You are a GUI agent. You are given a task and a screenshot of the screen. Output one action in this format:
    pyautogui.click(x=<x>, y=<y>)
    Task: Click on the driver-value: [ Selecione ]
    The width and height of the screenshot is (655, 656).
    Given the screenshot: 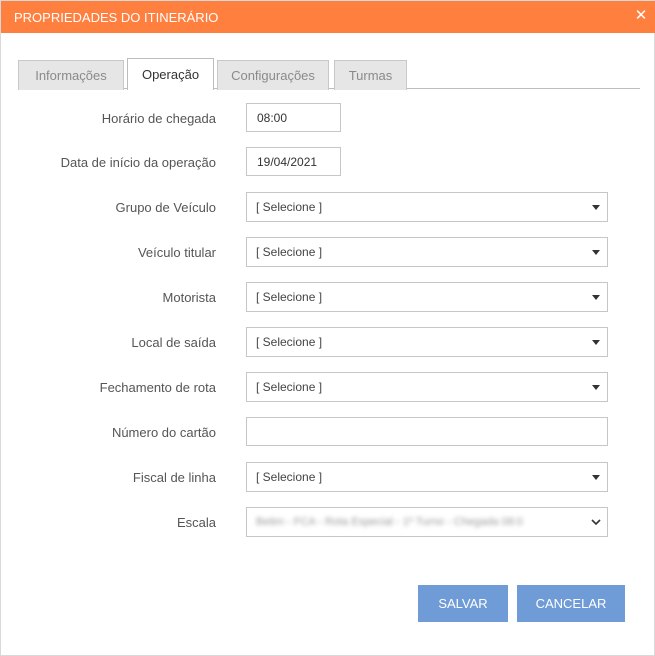 What is the action you would take?
    pyautogui.click(x=289, y=297)
    